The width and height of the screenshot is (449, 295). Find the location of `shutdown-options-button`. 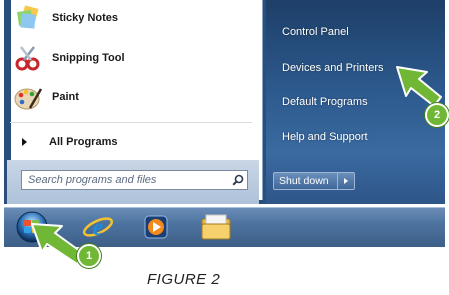

shutdown-options-button is located at coordinates (346, 181).